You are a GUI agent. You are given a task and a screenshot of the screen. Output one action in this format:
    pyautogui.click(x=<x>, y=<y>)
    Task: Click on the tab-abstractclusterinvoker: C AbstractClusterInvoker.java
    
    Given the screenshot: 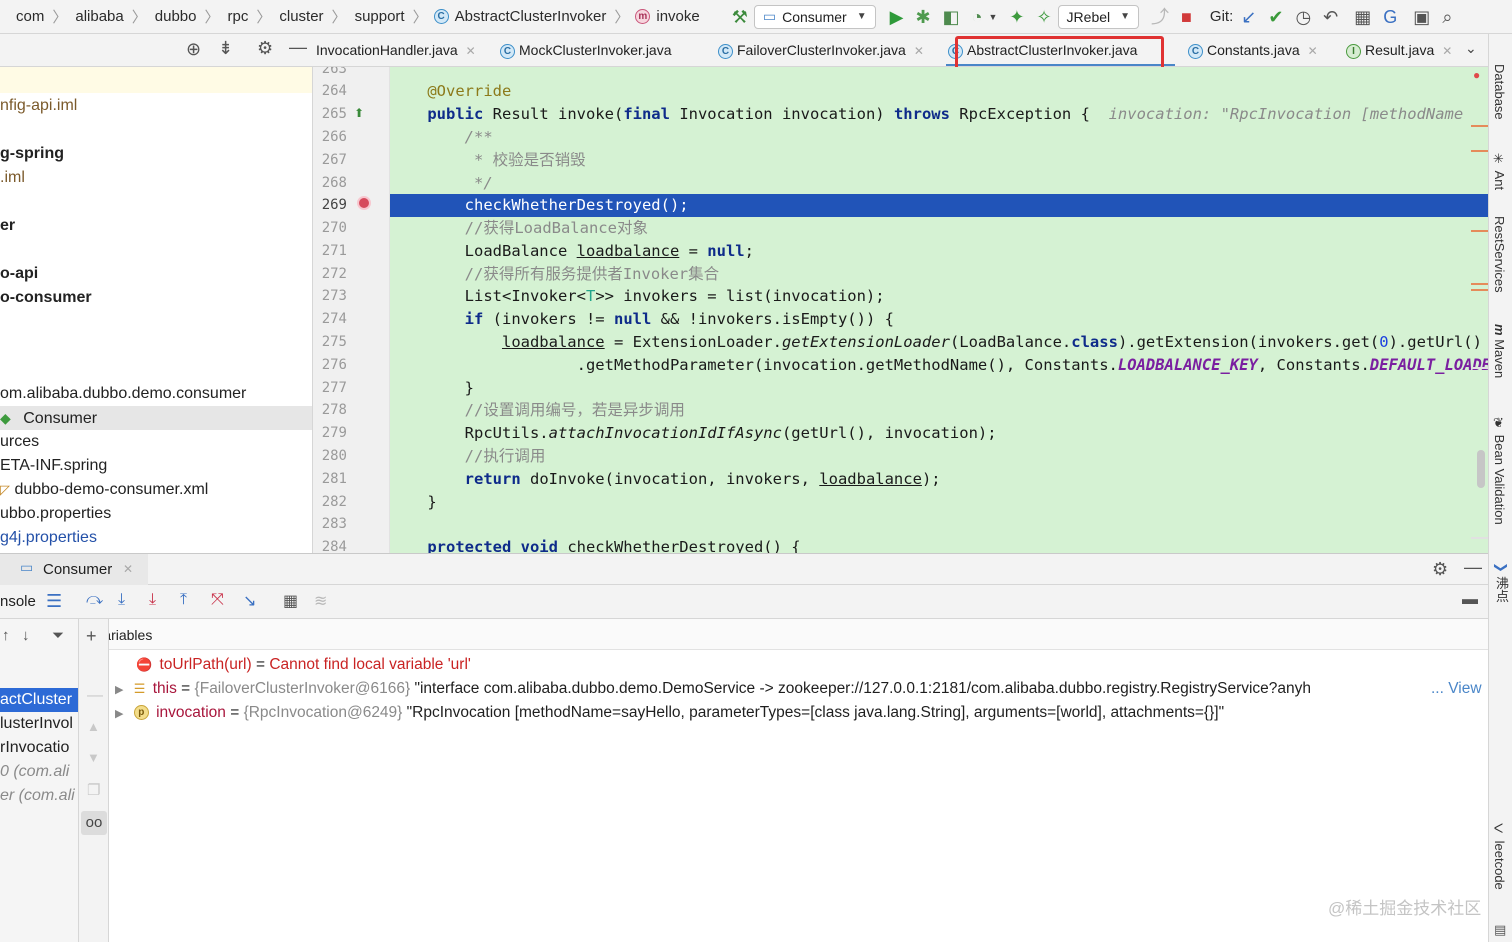 What is the action you would take?
    pyautogui.click(x=1060, y=50)
    